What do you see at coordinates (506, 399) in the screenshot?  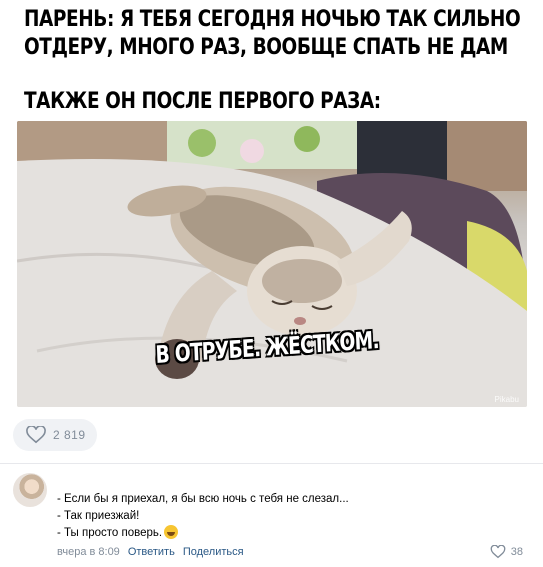 I see `image-watermark: Pikabu` at bounding box center [506, 399].